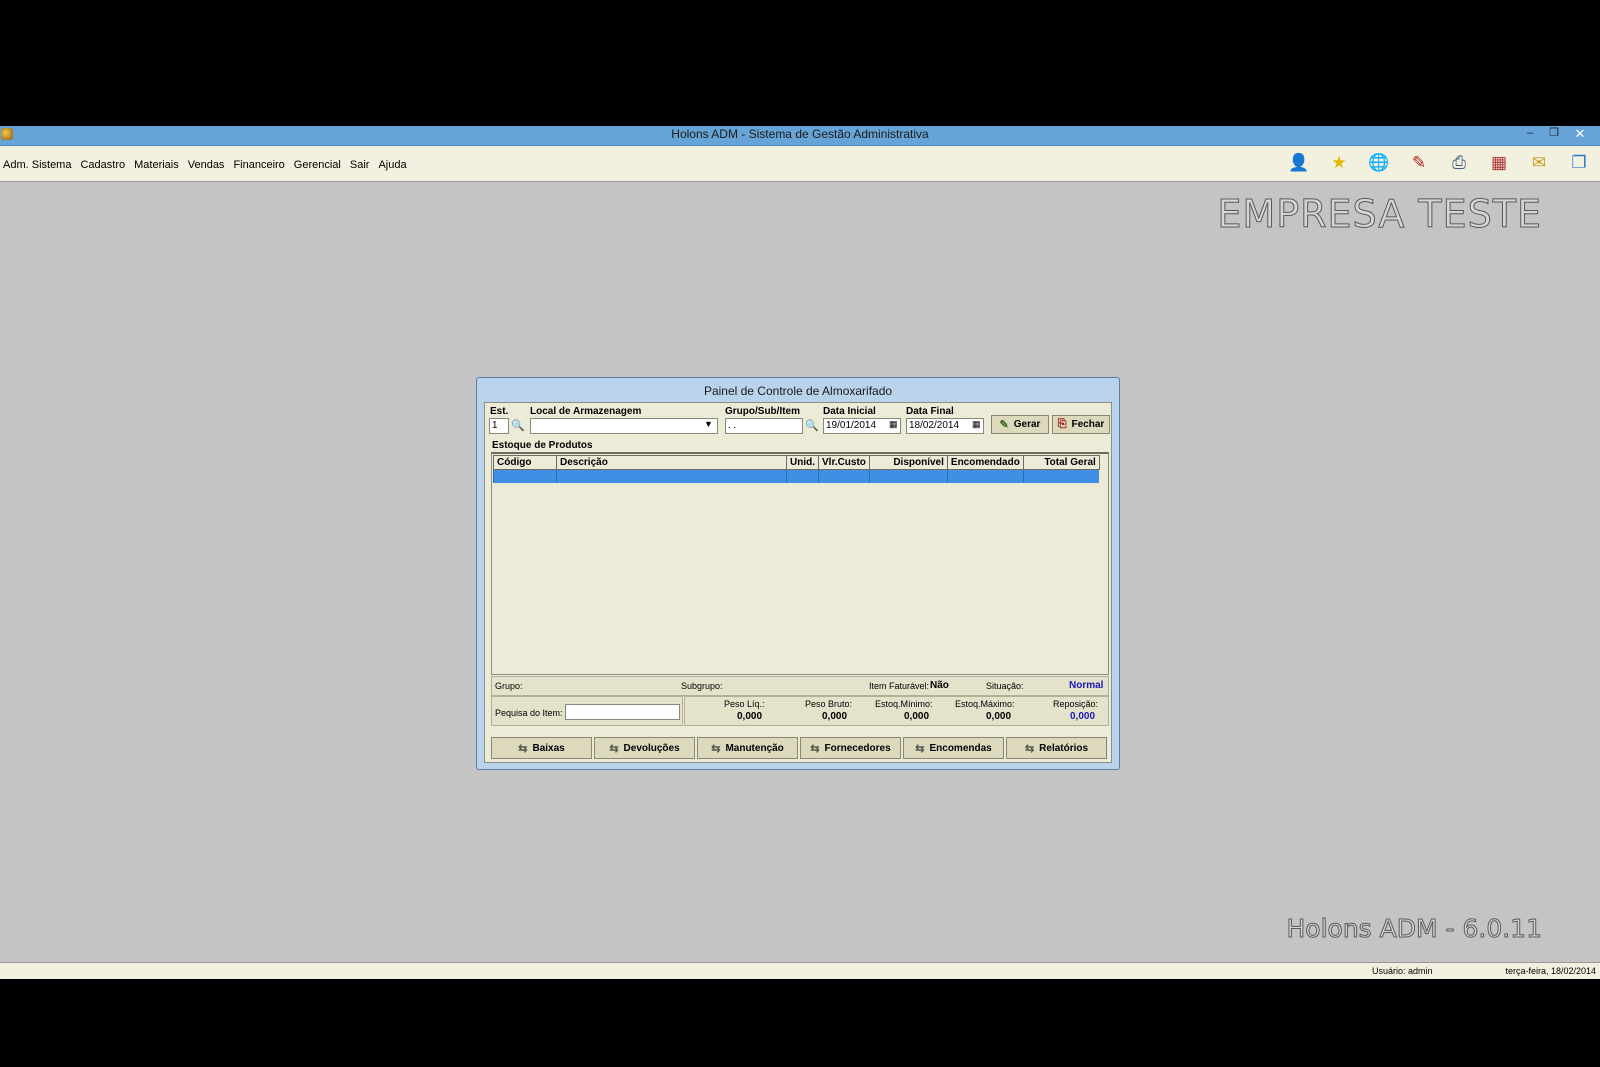  What do you see at coordinates (815, 748) in the screenshot?
I see `fornecedores-icon: ⇆` at bounding box center [815, 748].